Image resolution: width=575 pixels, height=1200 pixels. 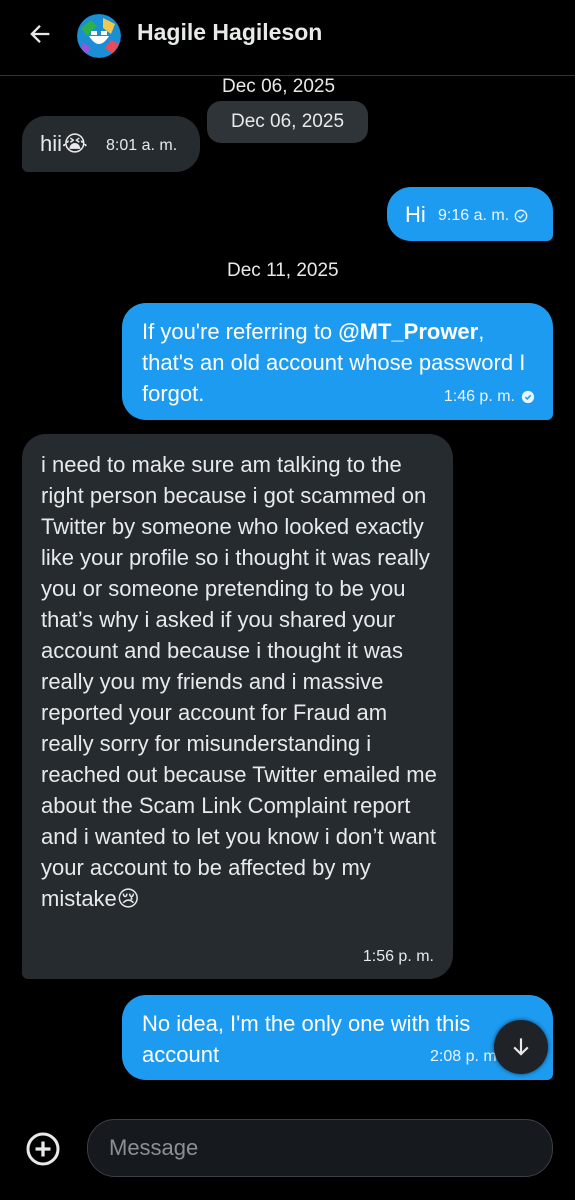 I want to click on message-text: hii😭, so click(x=64, y=143).